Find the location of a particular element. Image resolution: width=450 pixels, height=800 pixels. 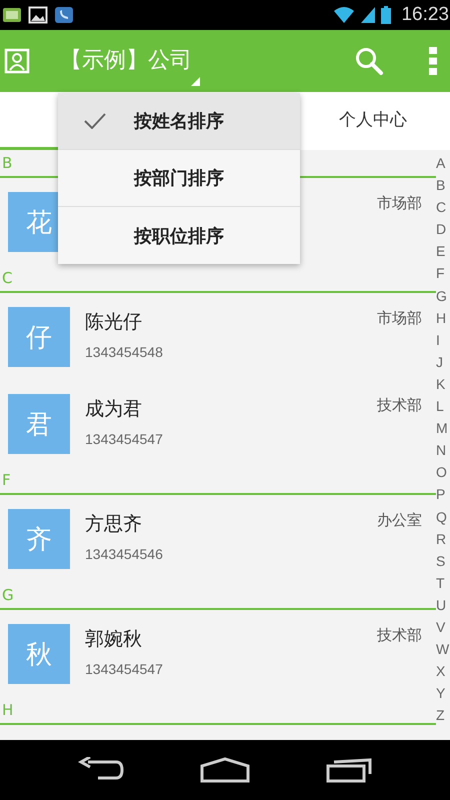

avatar: 齐 is located at coordinates (39, 539).